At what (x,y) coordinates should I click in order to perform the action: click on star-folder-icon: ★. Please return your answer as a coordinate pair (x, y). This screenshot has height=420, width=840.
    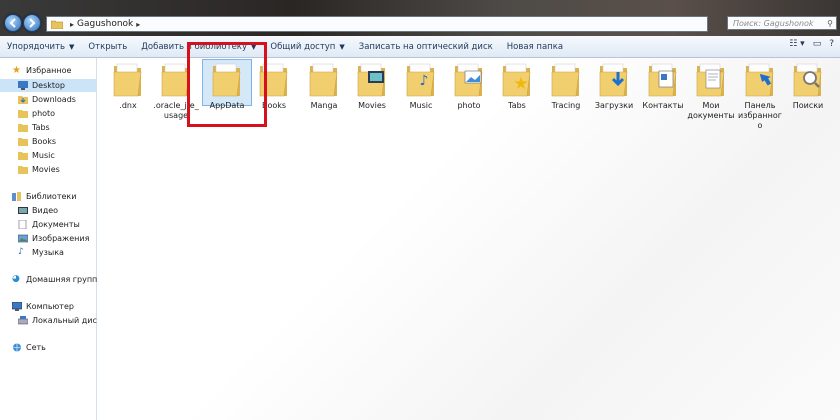
    Looking at the image, I should click on (517, 80).